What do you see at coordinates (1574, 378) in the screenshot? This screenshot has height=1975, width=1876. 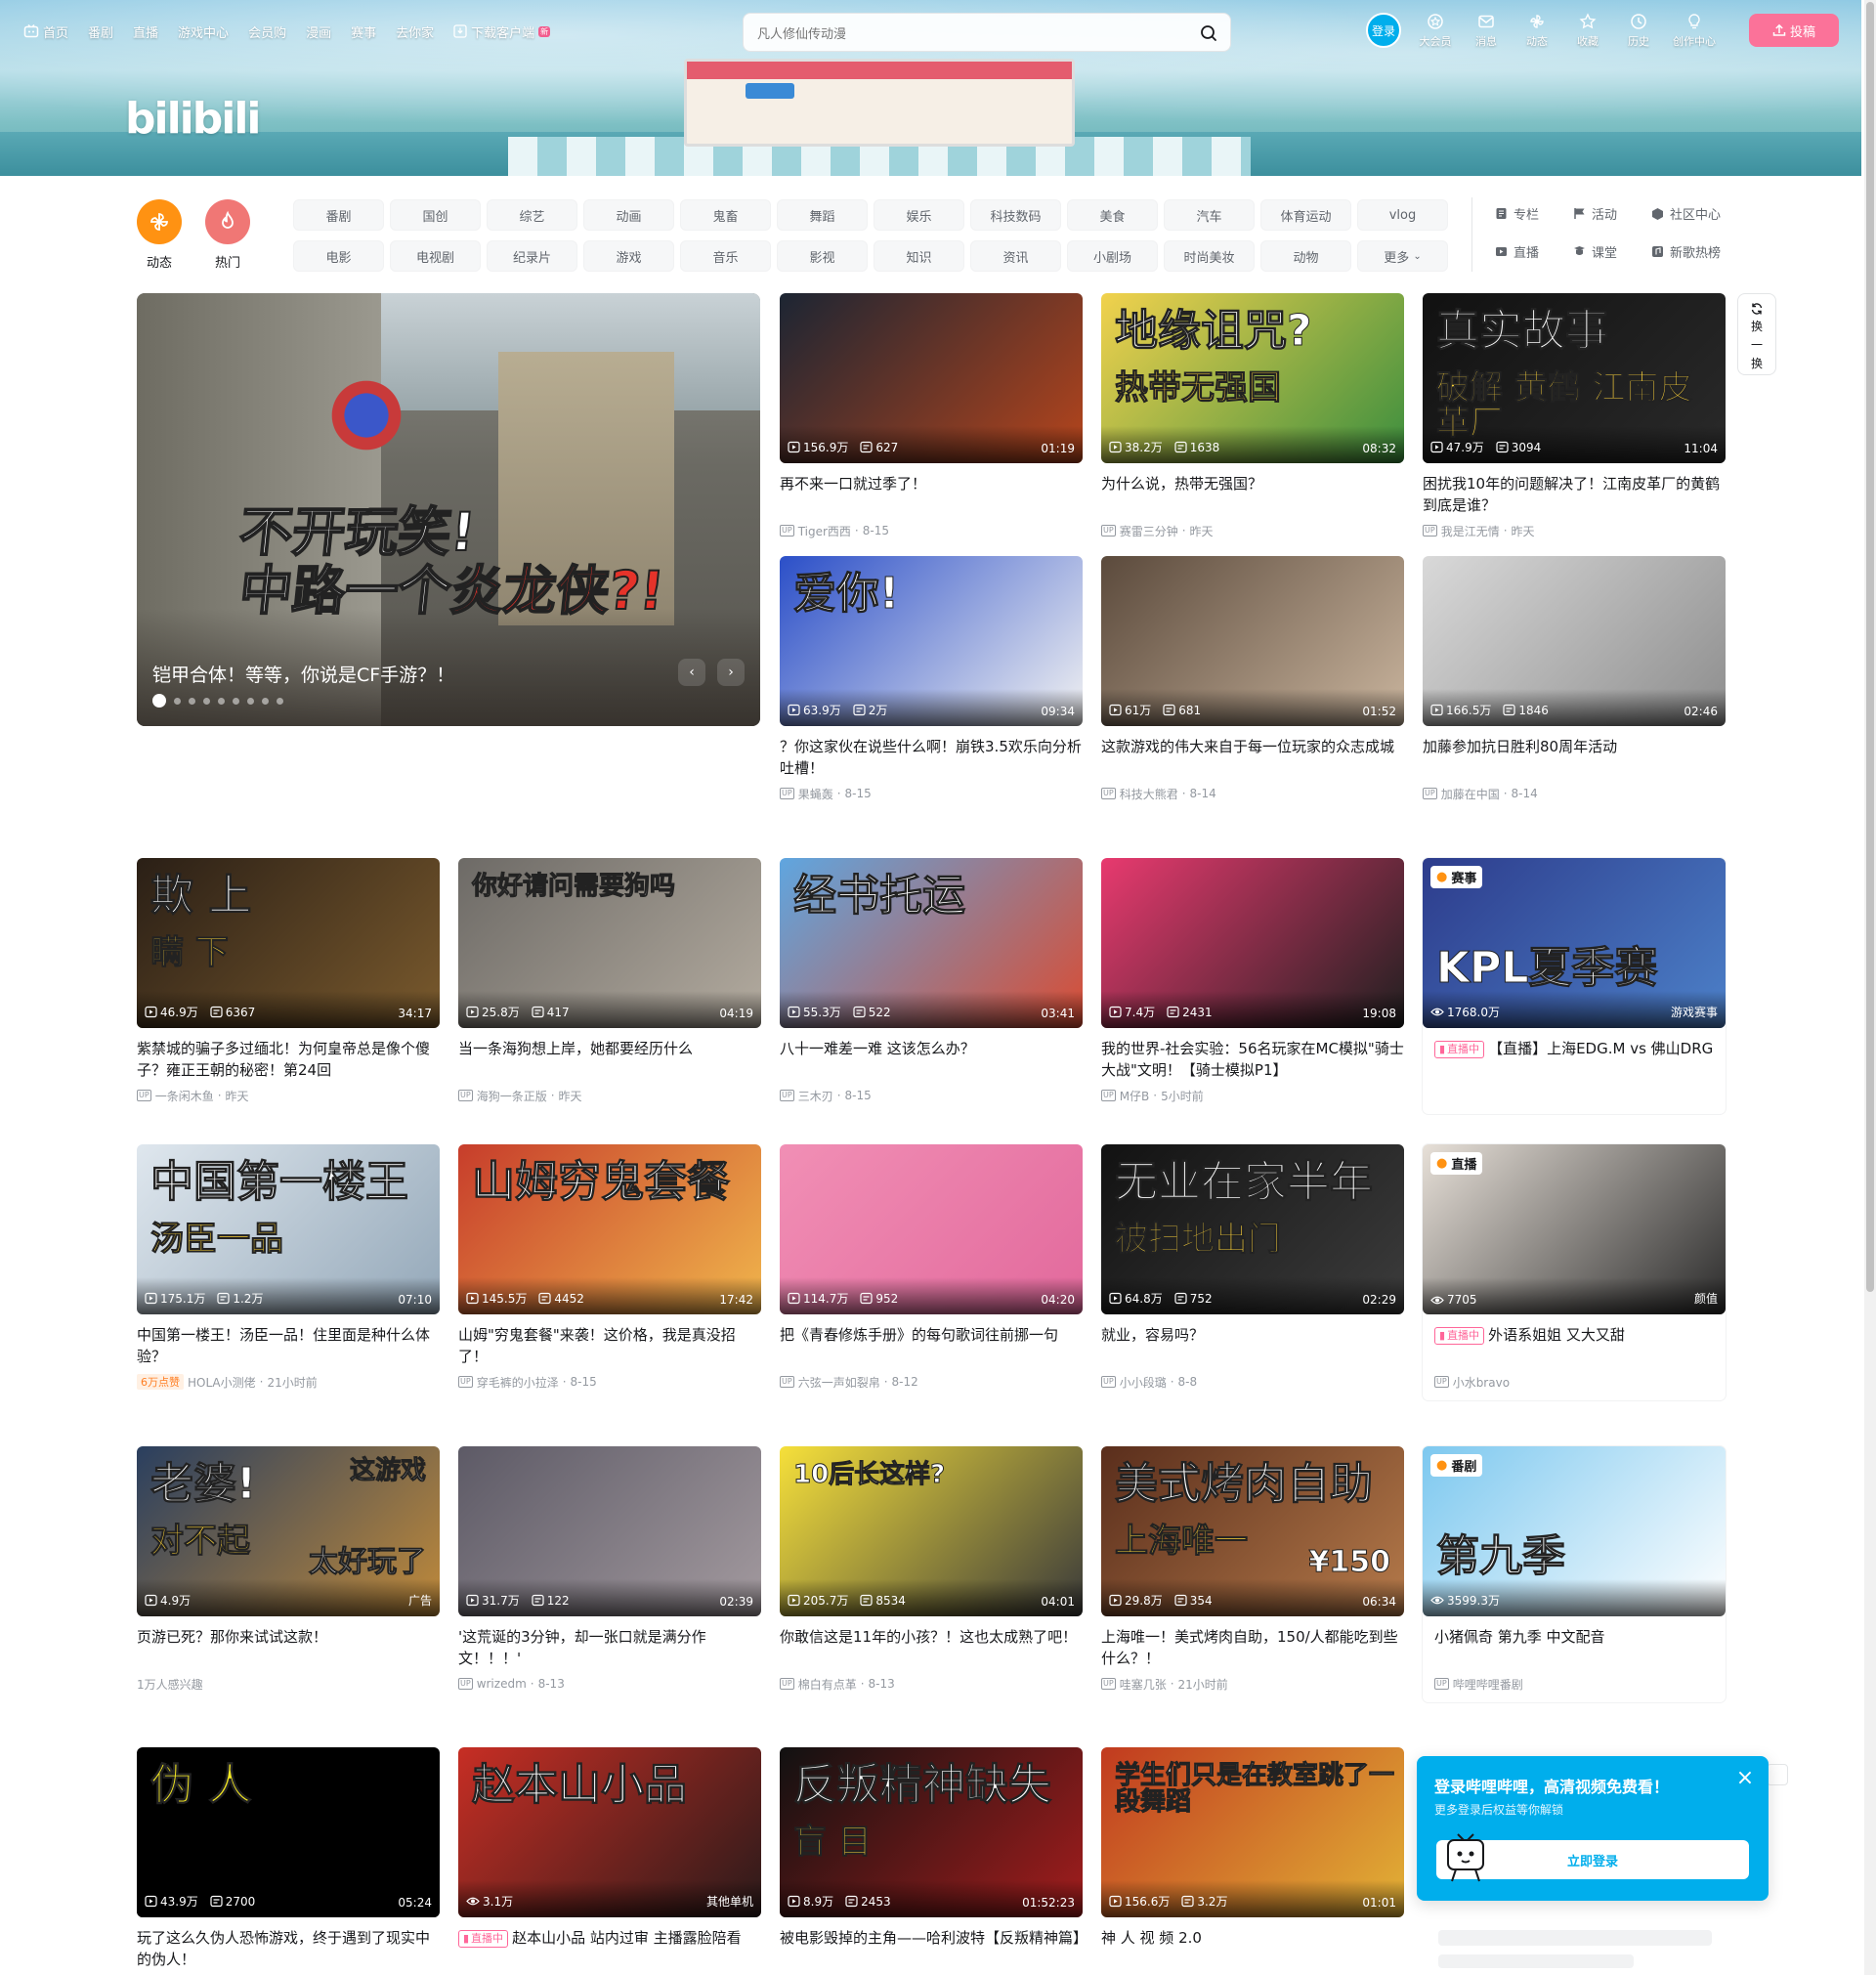 I see `video-thumbnail: 真实故事 破解 黄鹤 江南皮革厂 47.9万 3094 11:04` at bounding box center [1574, 378].